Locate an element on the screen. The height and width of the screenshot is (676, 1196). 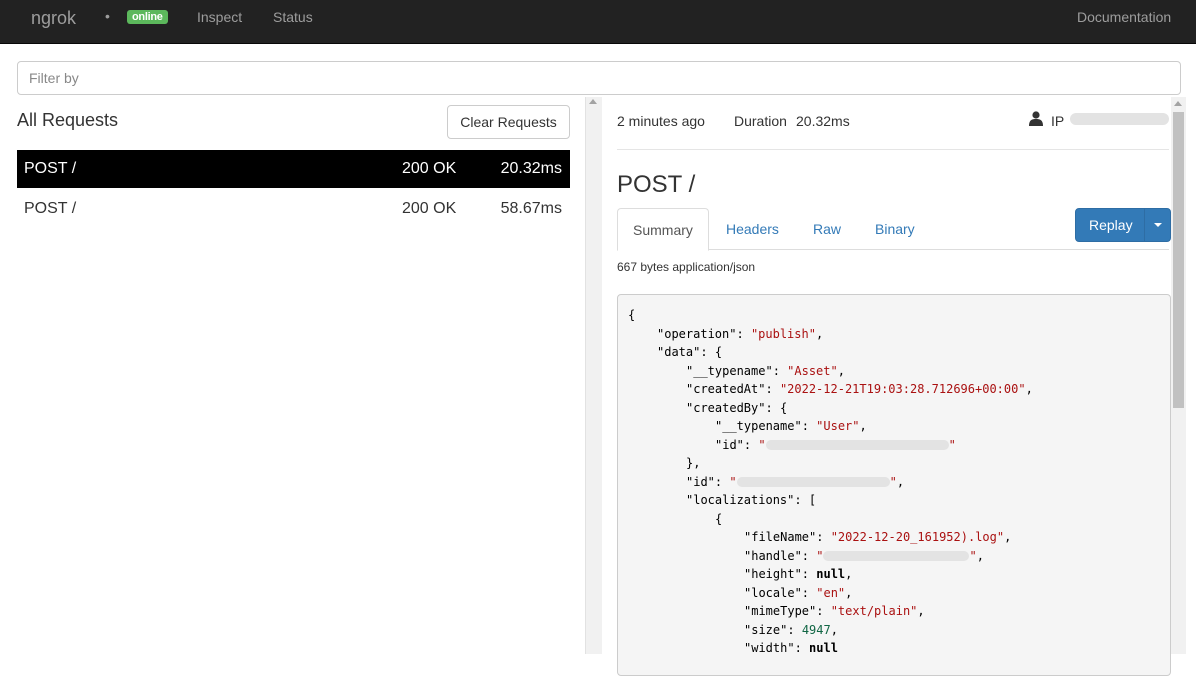
code-line: "width": null is located at coordinates (791, 648).